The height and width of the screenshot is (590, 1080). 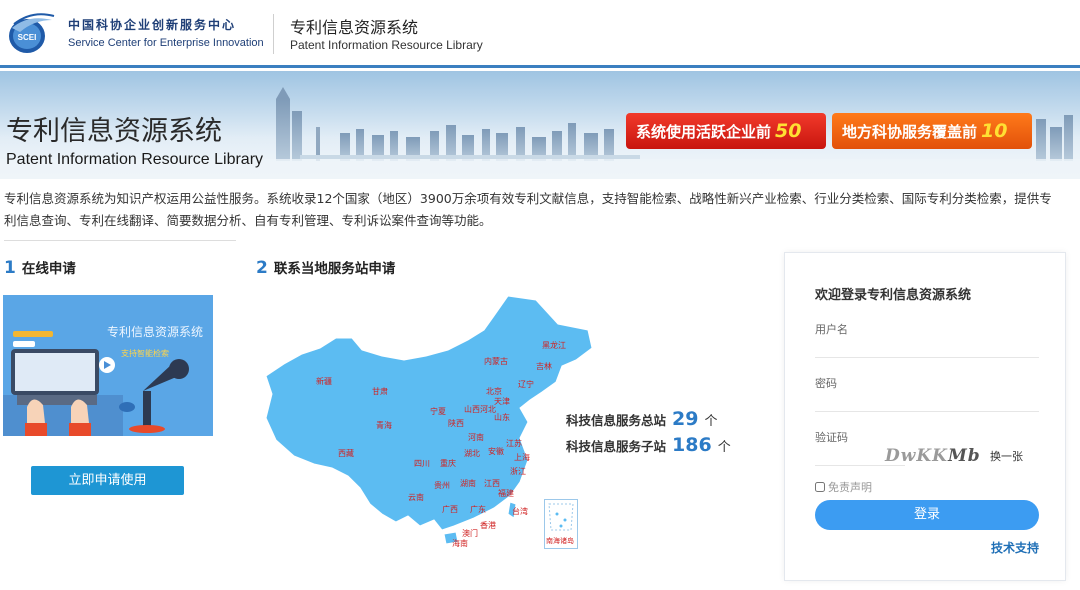 What do you see at coordinates (788, 131) in the screenshot?
I see `badge-active-num: 50` at bounding box center [788, 131].